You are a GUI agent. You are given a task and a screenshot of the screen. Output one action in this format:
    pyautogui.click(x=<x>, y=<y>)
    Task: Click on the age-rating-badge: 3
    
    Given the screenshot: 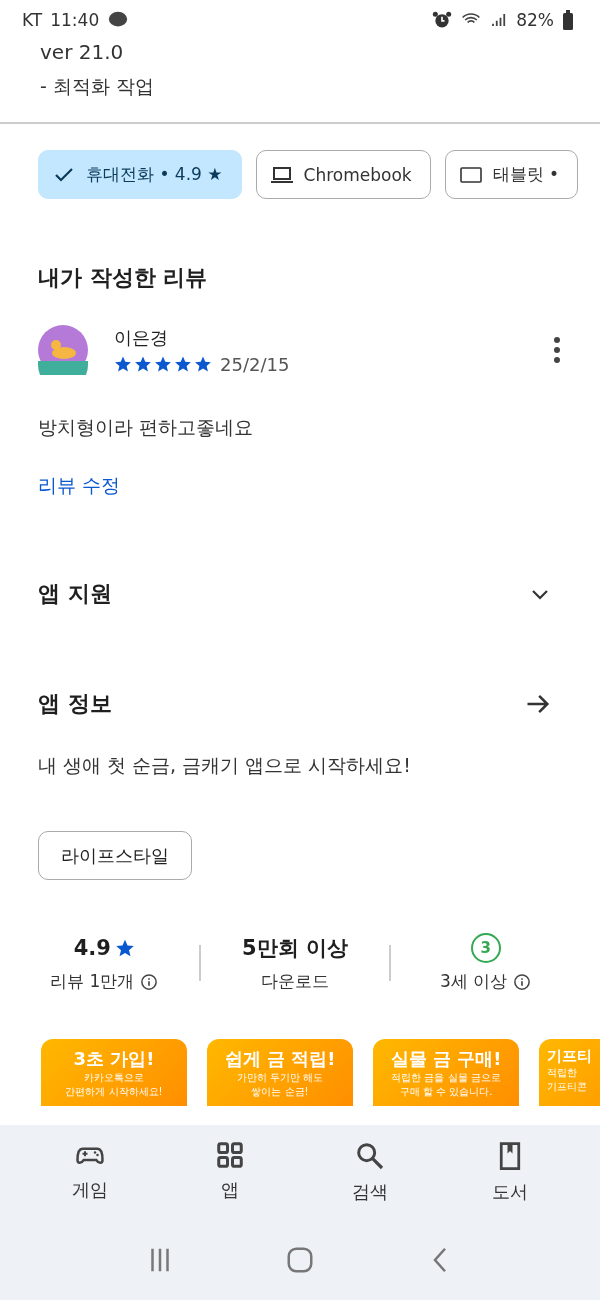 What is the action you would take?
    pyautogui.click(x=485, y=948)
    